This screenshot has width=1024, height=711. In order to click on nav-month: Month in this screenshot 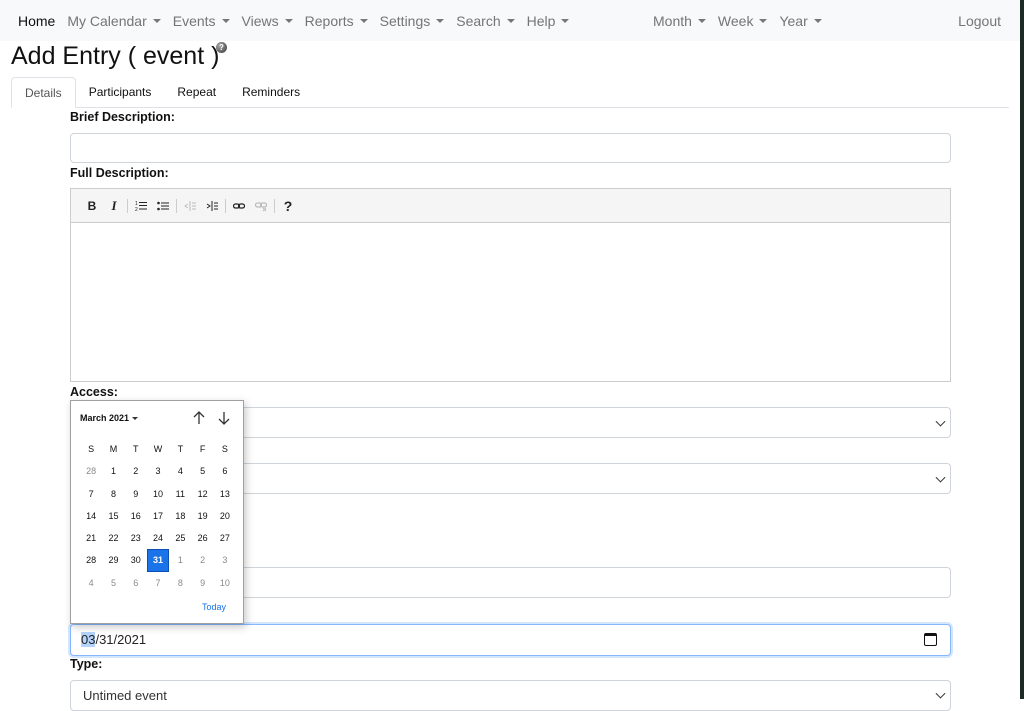, I will do `click(679, 21)`.